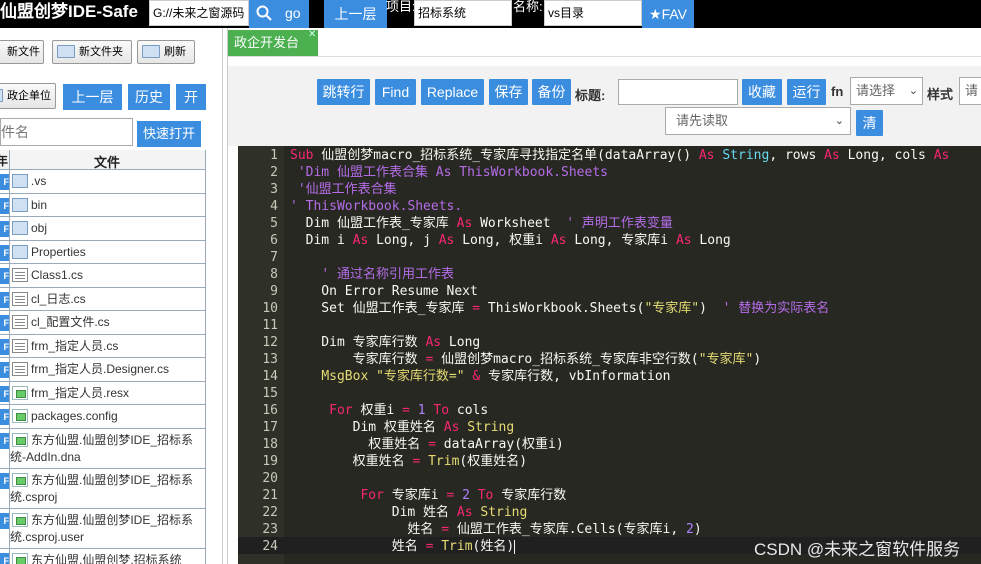 Image resolution: width=981 pixels, height=564 pixels. I want to click on tab-dev-console: 政企开发台, so click(273, 43).